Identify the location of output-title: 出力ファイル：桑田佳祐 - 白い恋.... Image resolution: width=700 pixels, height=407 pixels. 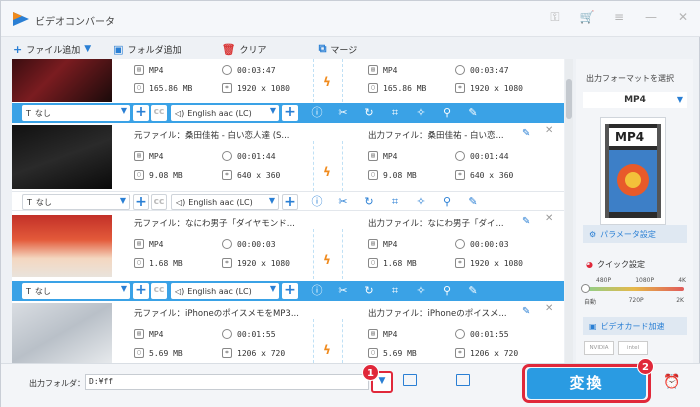
(448, 135).